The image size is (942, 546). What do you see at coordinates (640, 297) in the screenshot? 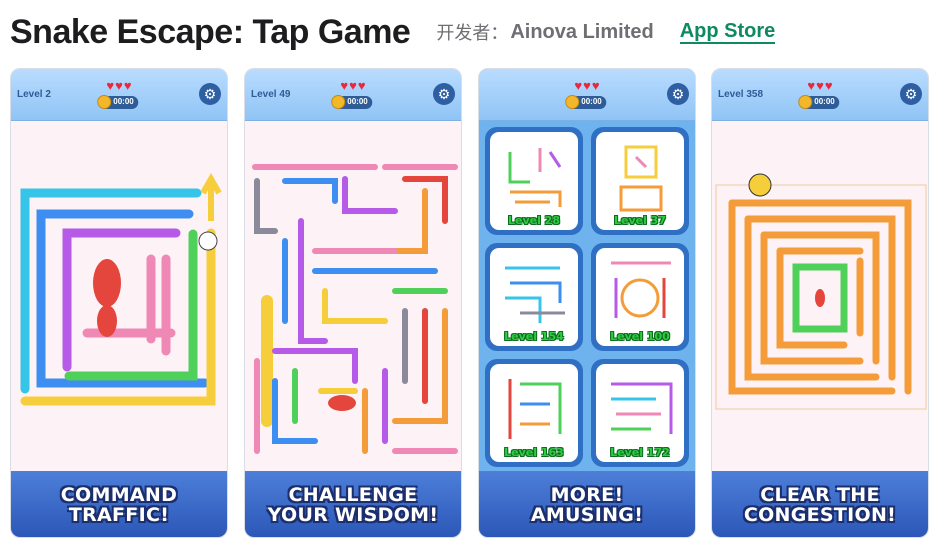
I see `level-card: Level 100` at bounding box center [640, 297].